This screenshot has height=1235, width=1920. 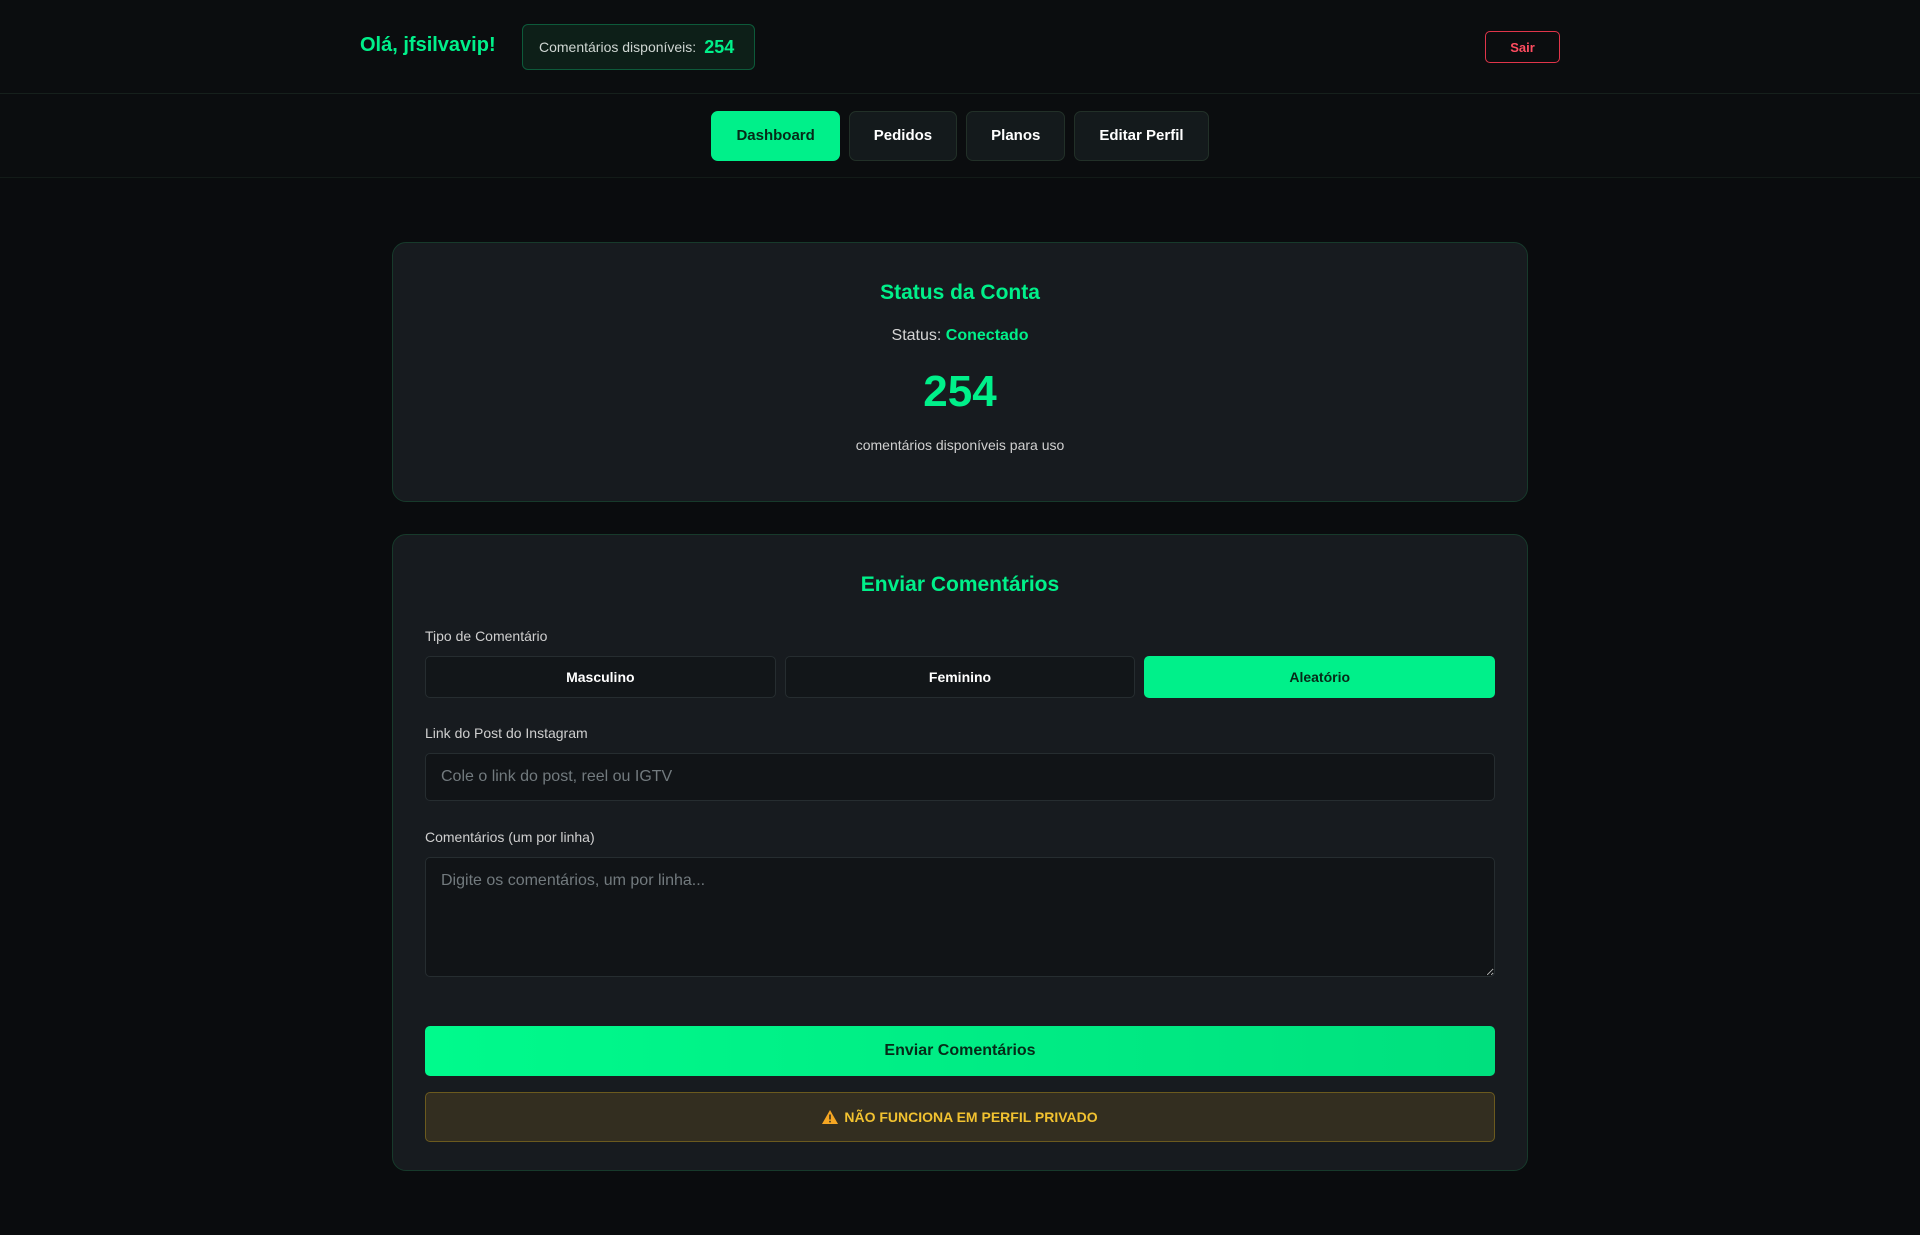 I want to click on status-line: Status: Conectado, so click(x=960, y=336).